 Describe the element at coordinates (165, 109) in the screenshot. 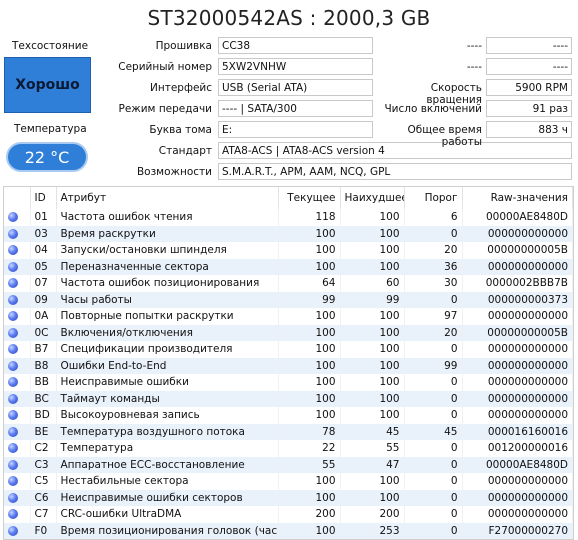

I see `transfer-mode-label: Режим передачи` at that location.